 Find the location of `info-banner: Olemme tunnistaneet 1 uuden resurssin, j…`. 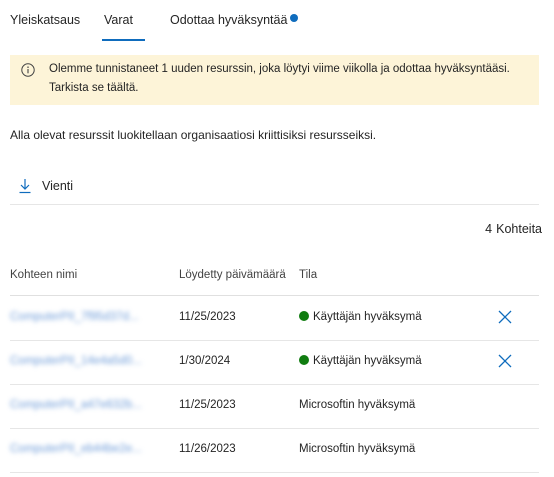

info-banner: Olemme tunnistaneet 1 uuden resurssin, j… is located at coordinates (274, 80).